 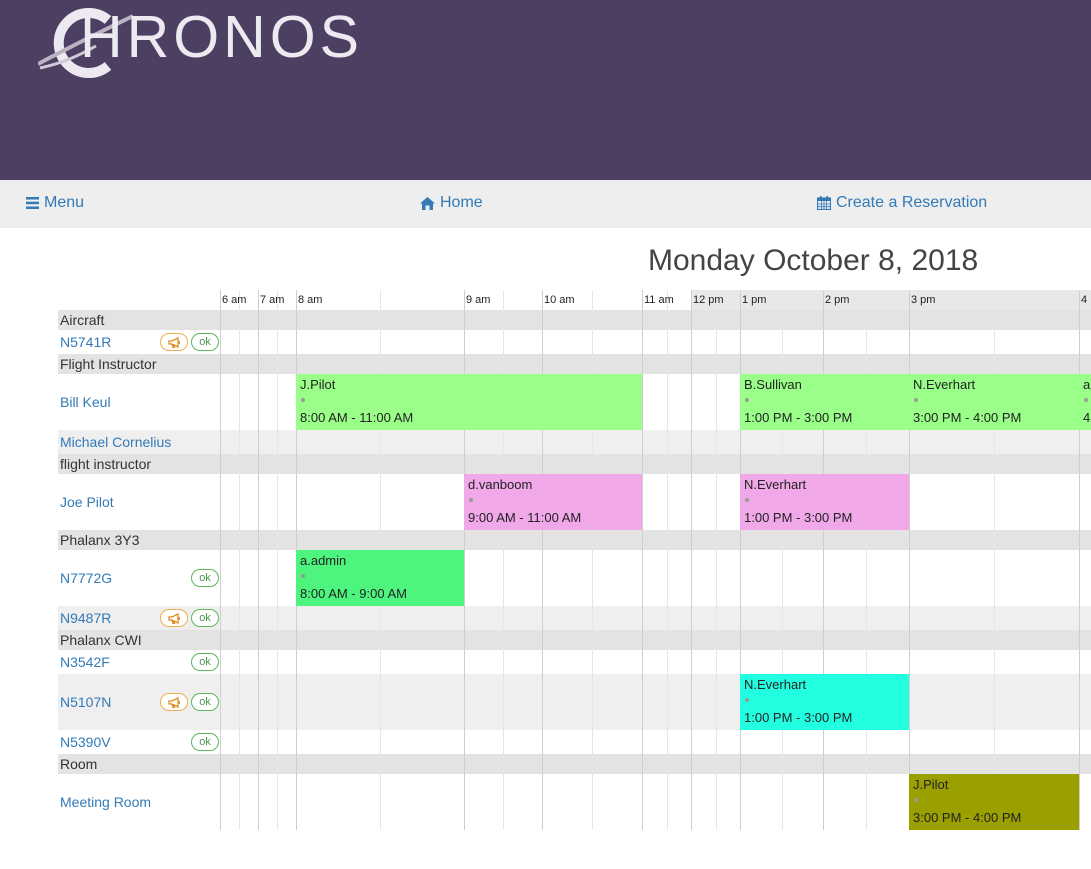 What do you see at coordinates (85, 402) in the screenshot?
I see `resource-link: Bill Keul` at bounding box center [85, 402].